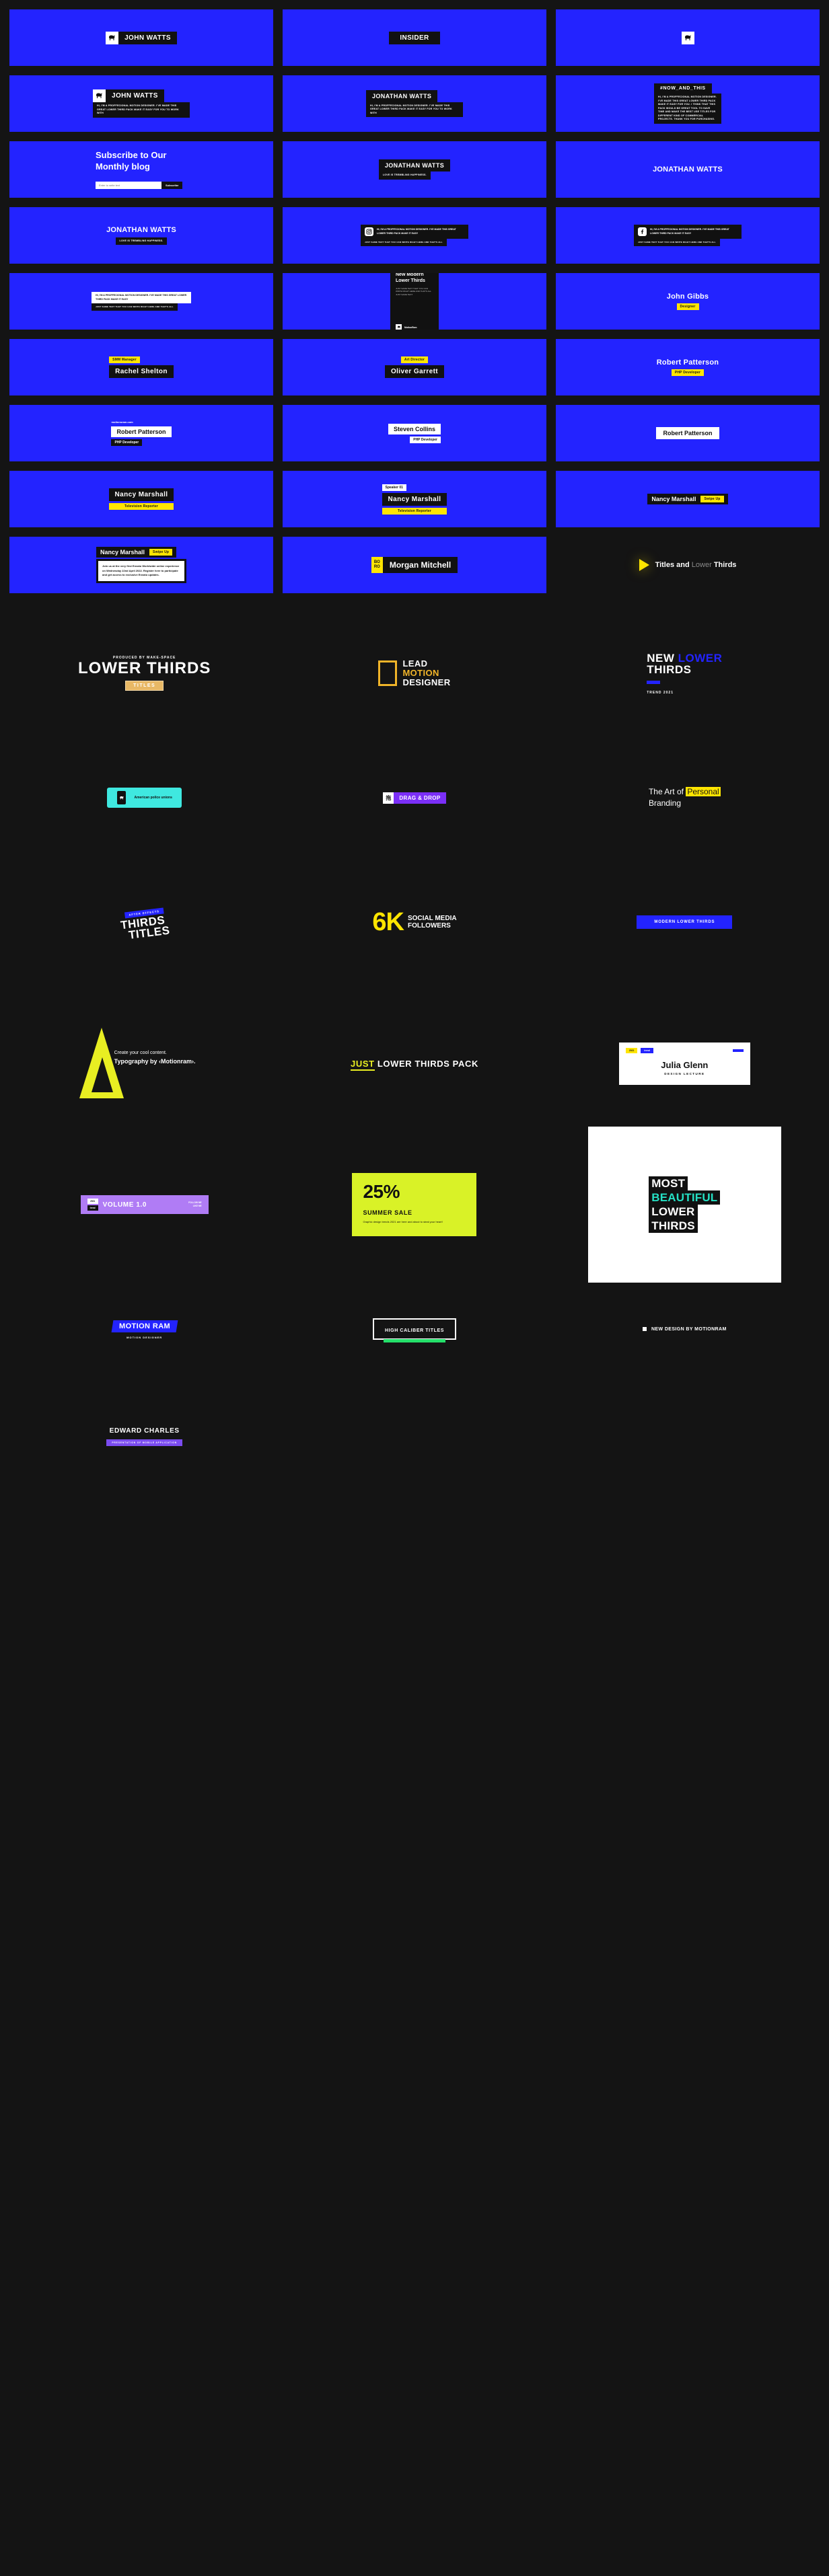 Image resolution: width=829 pixels, height=2576 pixels. I want to click on hashtag-label: #NOW_AND_THIS, so click(683, 88).